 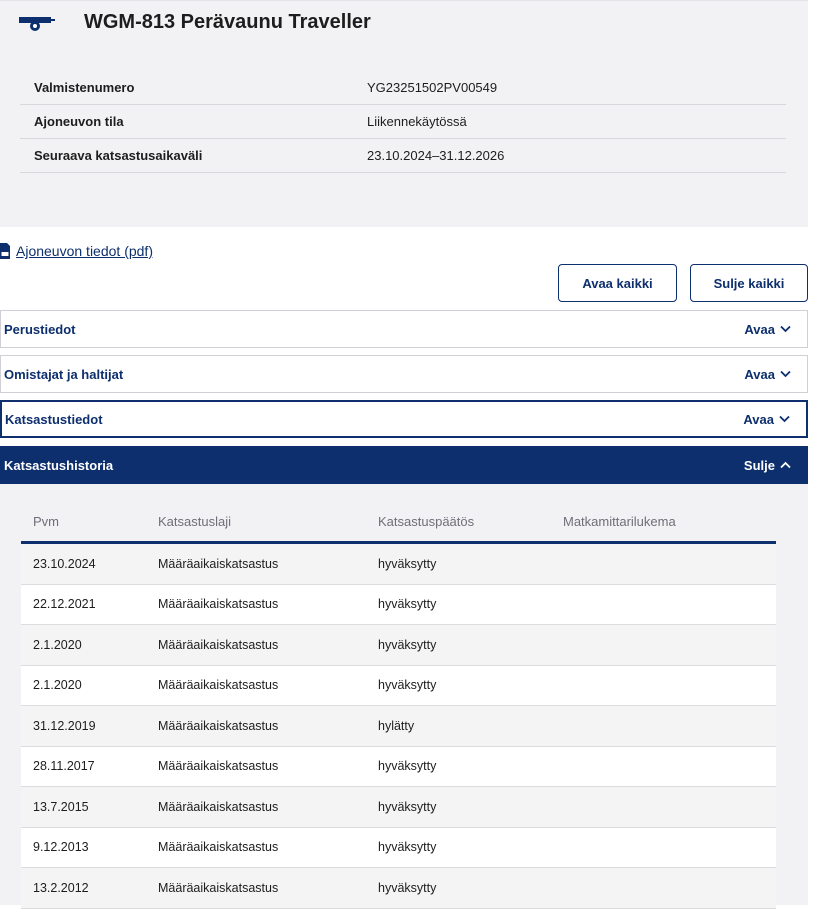 What do you see at coordinates (404, 465) in the screenshot?
I see `accordion-katsastushistoria: Katsastushistoria Sulje` at bounding box center [404, 465].